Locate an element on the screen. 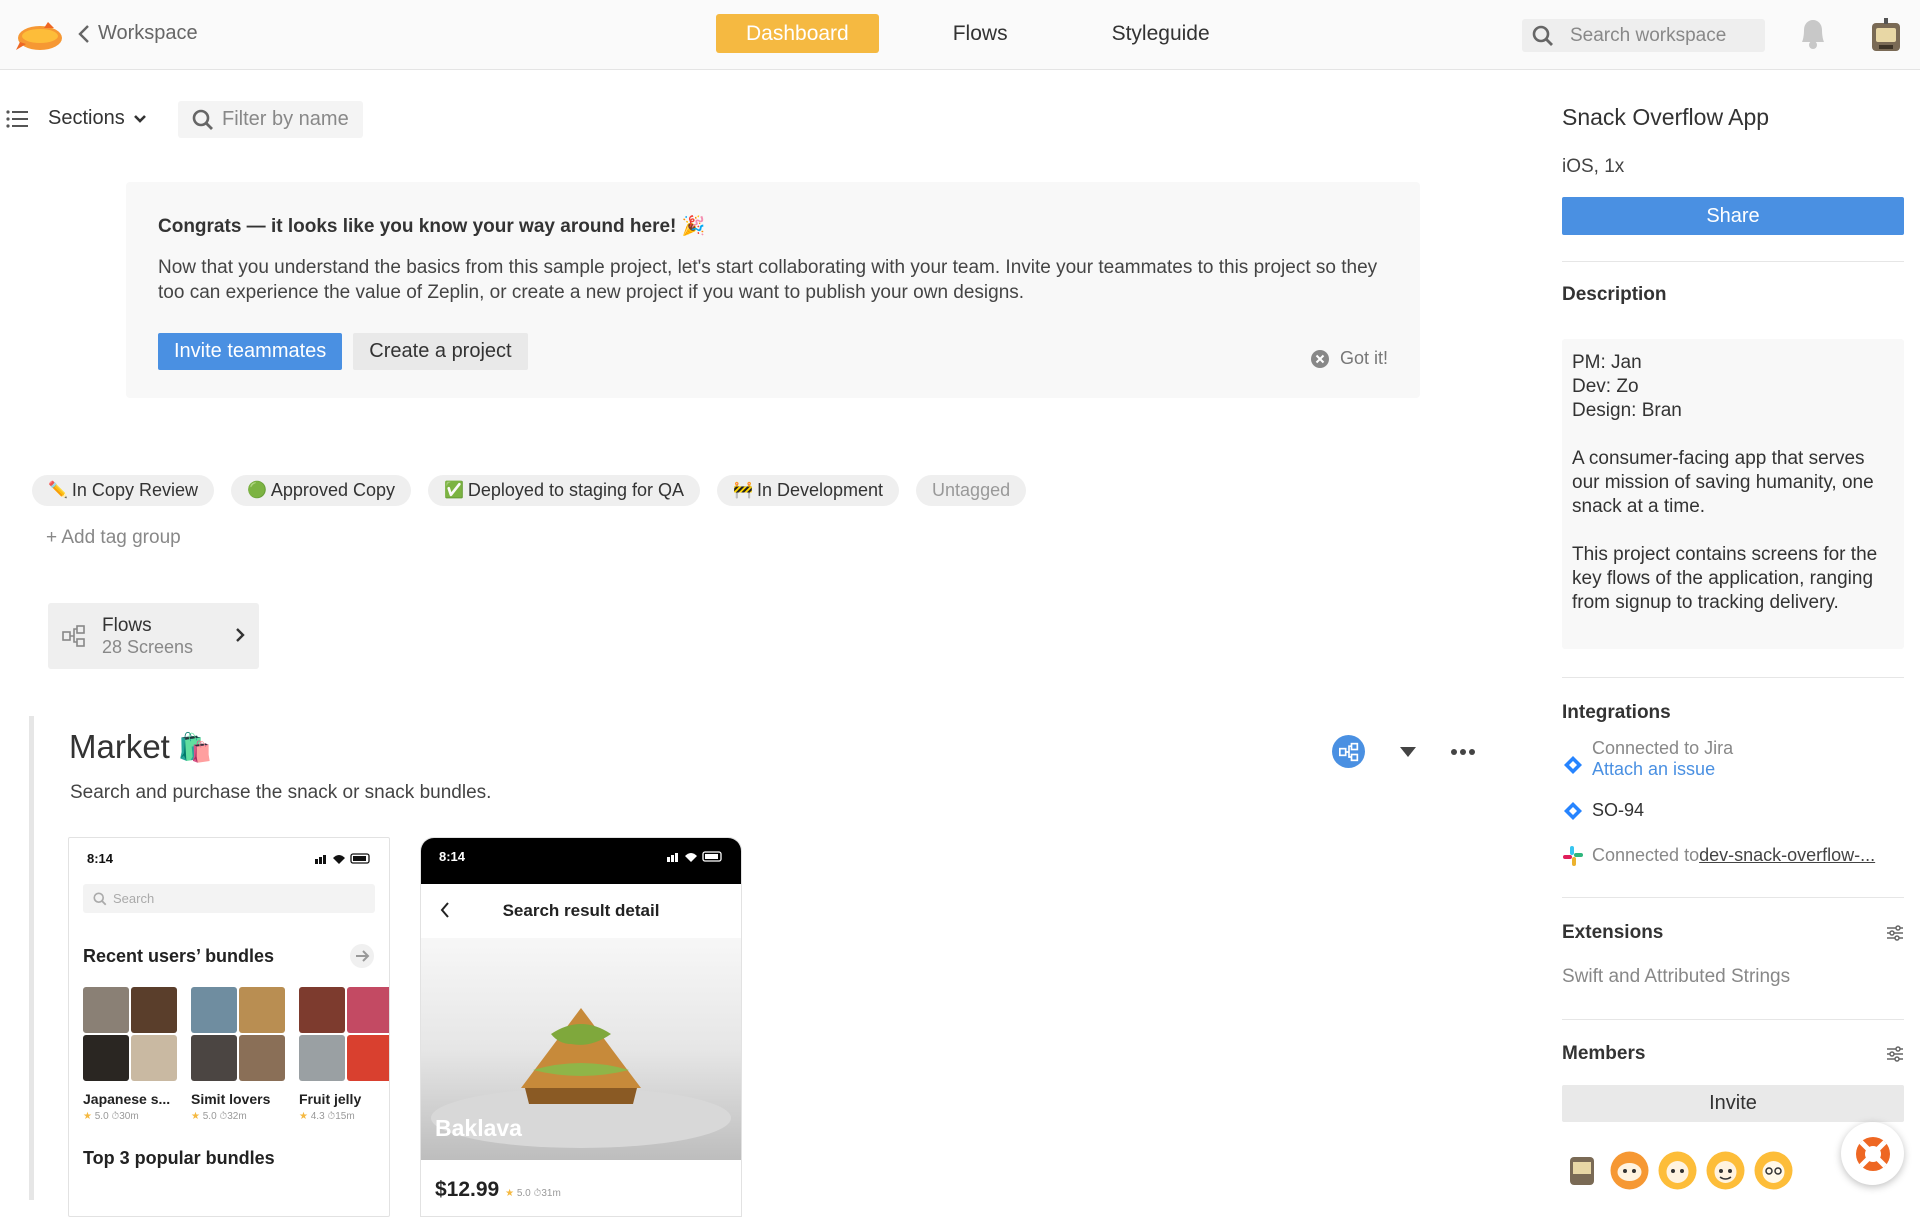 The width and height of the screenshot is (1920, 1217). tab-dashboard: Dashboard is located at coordinates (797, 33).